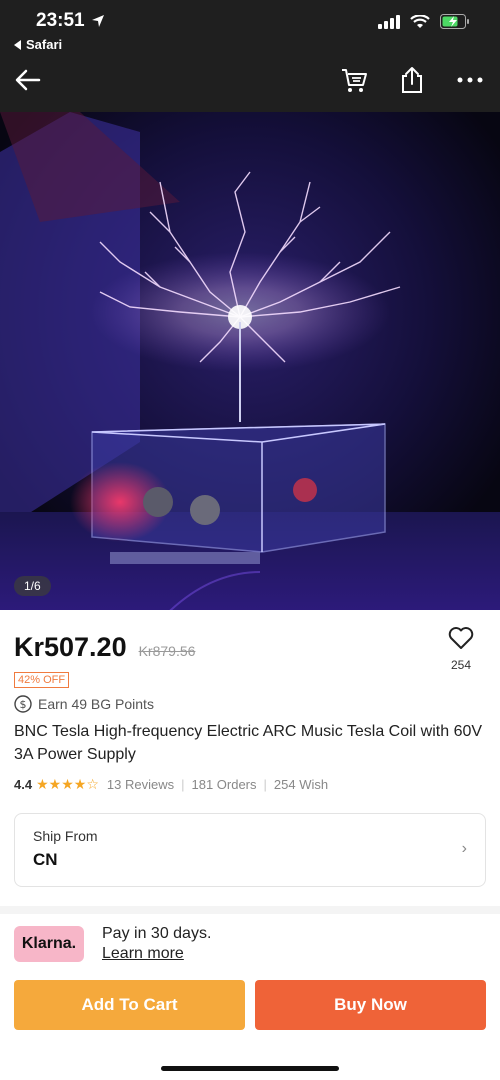 This screenshot has width=500, height=1080. What do you see at coordinates (420, 21) in the screenshot?
I see `wifi-icon` at bounding box center [420, 21].